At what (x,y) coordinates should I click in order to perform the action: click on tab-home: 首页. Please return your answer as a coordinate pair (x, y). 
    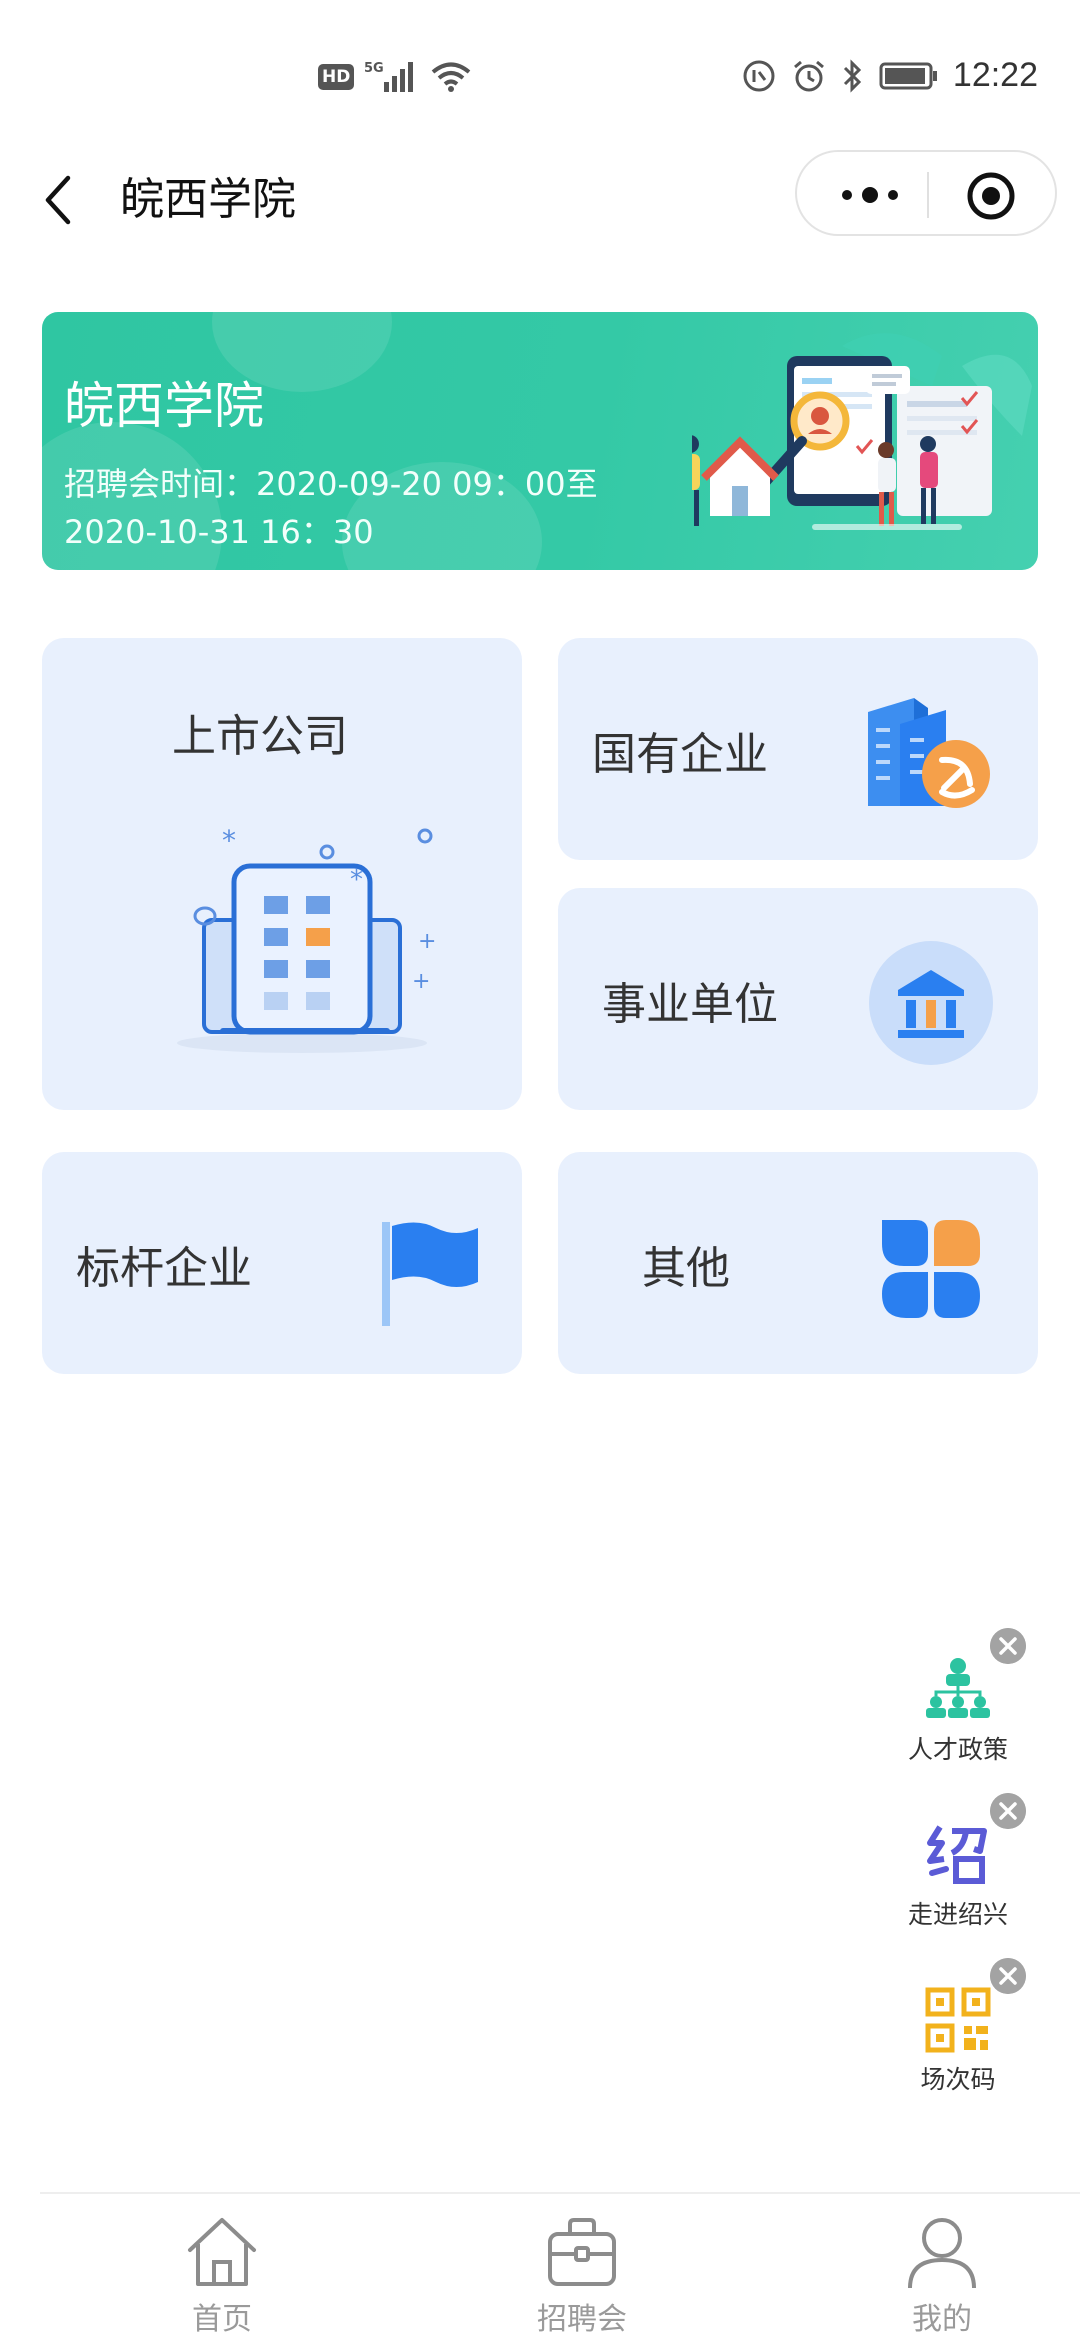
    Looking at the image, I should click on (222, 2274).